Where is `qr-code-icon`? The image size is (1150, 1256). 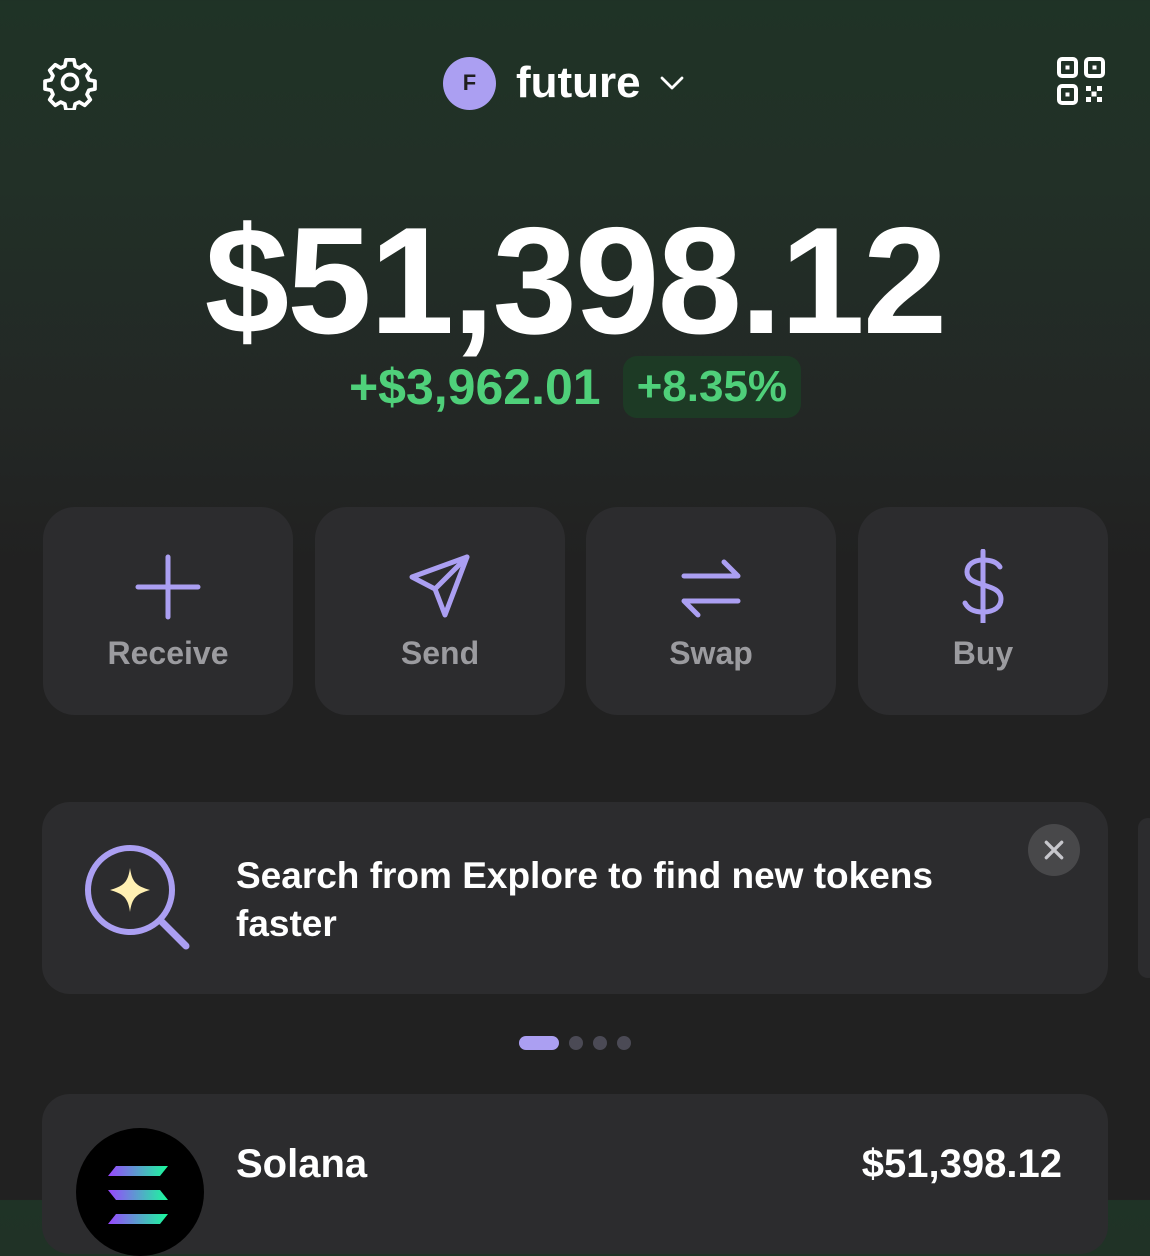
qr-code-icon is located at coordinates (1081, 81).